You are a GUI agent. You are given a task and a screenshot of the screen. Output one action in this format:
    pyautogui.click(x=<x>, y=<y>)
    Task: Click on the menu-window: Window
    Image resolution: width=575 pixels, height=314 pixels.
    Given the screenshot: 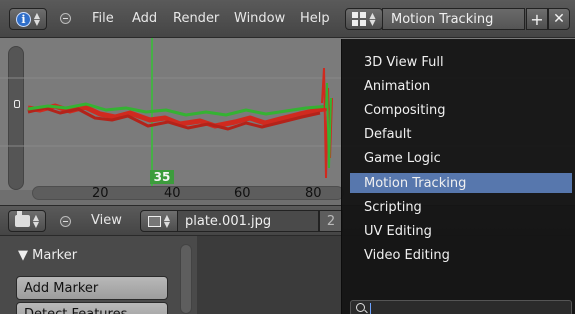 What is the action you would take?
    pyautogui.click(x=259, y=18)
    